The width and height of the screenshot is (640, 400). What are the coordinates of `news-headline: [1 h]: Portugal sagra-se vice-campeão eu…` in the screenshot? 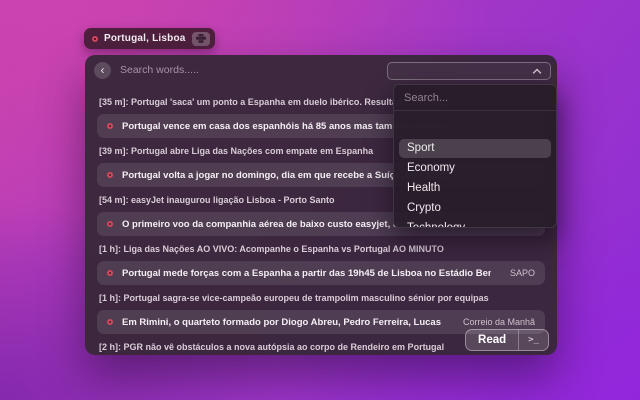 It's located at (294, 298).